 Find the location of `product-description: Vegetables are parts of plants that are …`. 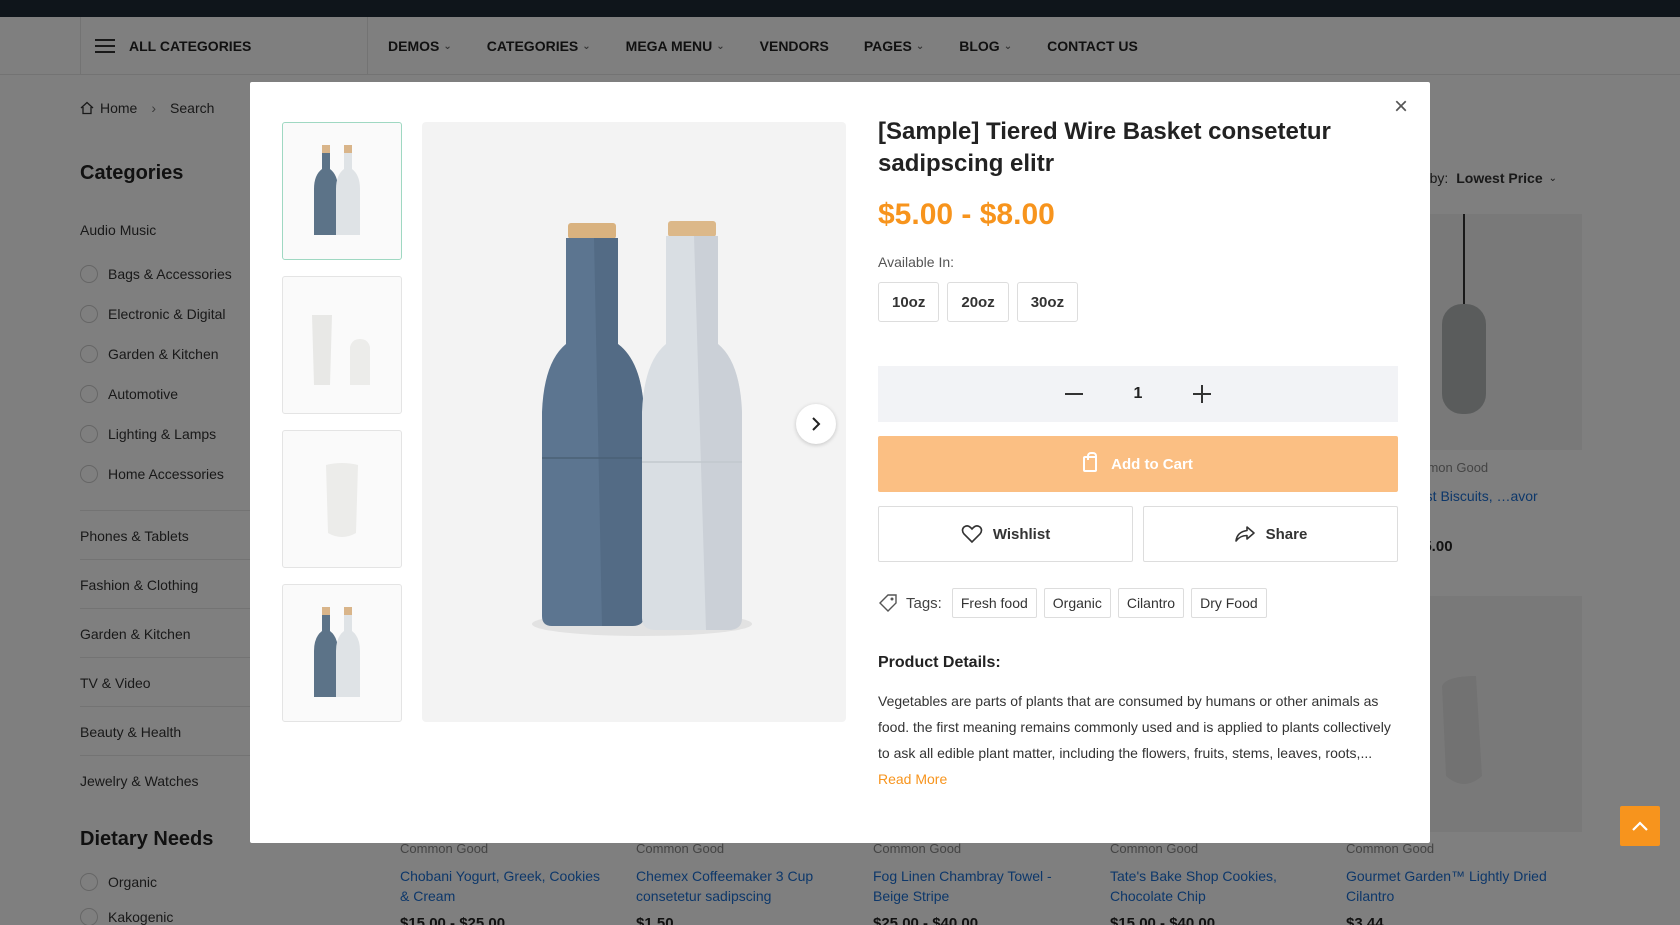

product-description: Vegetables are parts of plants that are … is located at coordinates (1135, 740).